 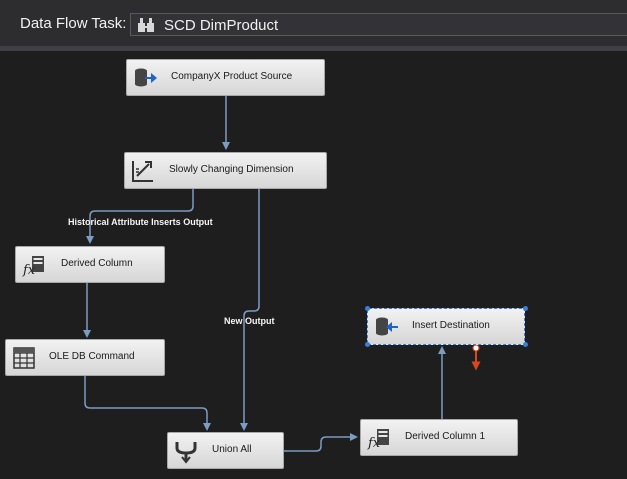 I want to click on union-all-icon, so click(x=186, y=453).